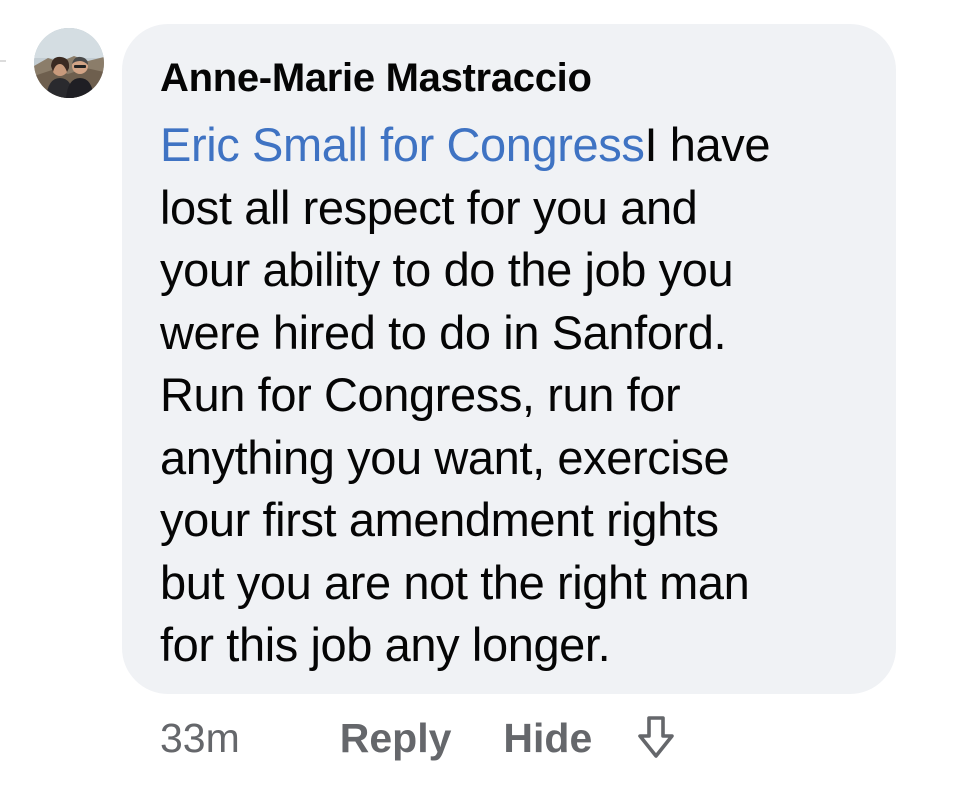 The height and width of the screenshot is (801, 962). I want to click on comment-line: but you are not the right man, so click(455, 582).